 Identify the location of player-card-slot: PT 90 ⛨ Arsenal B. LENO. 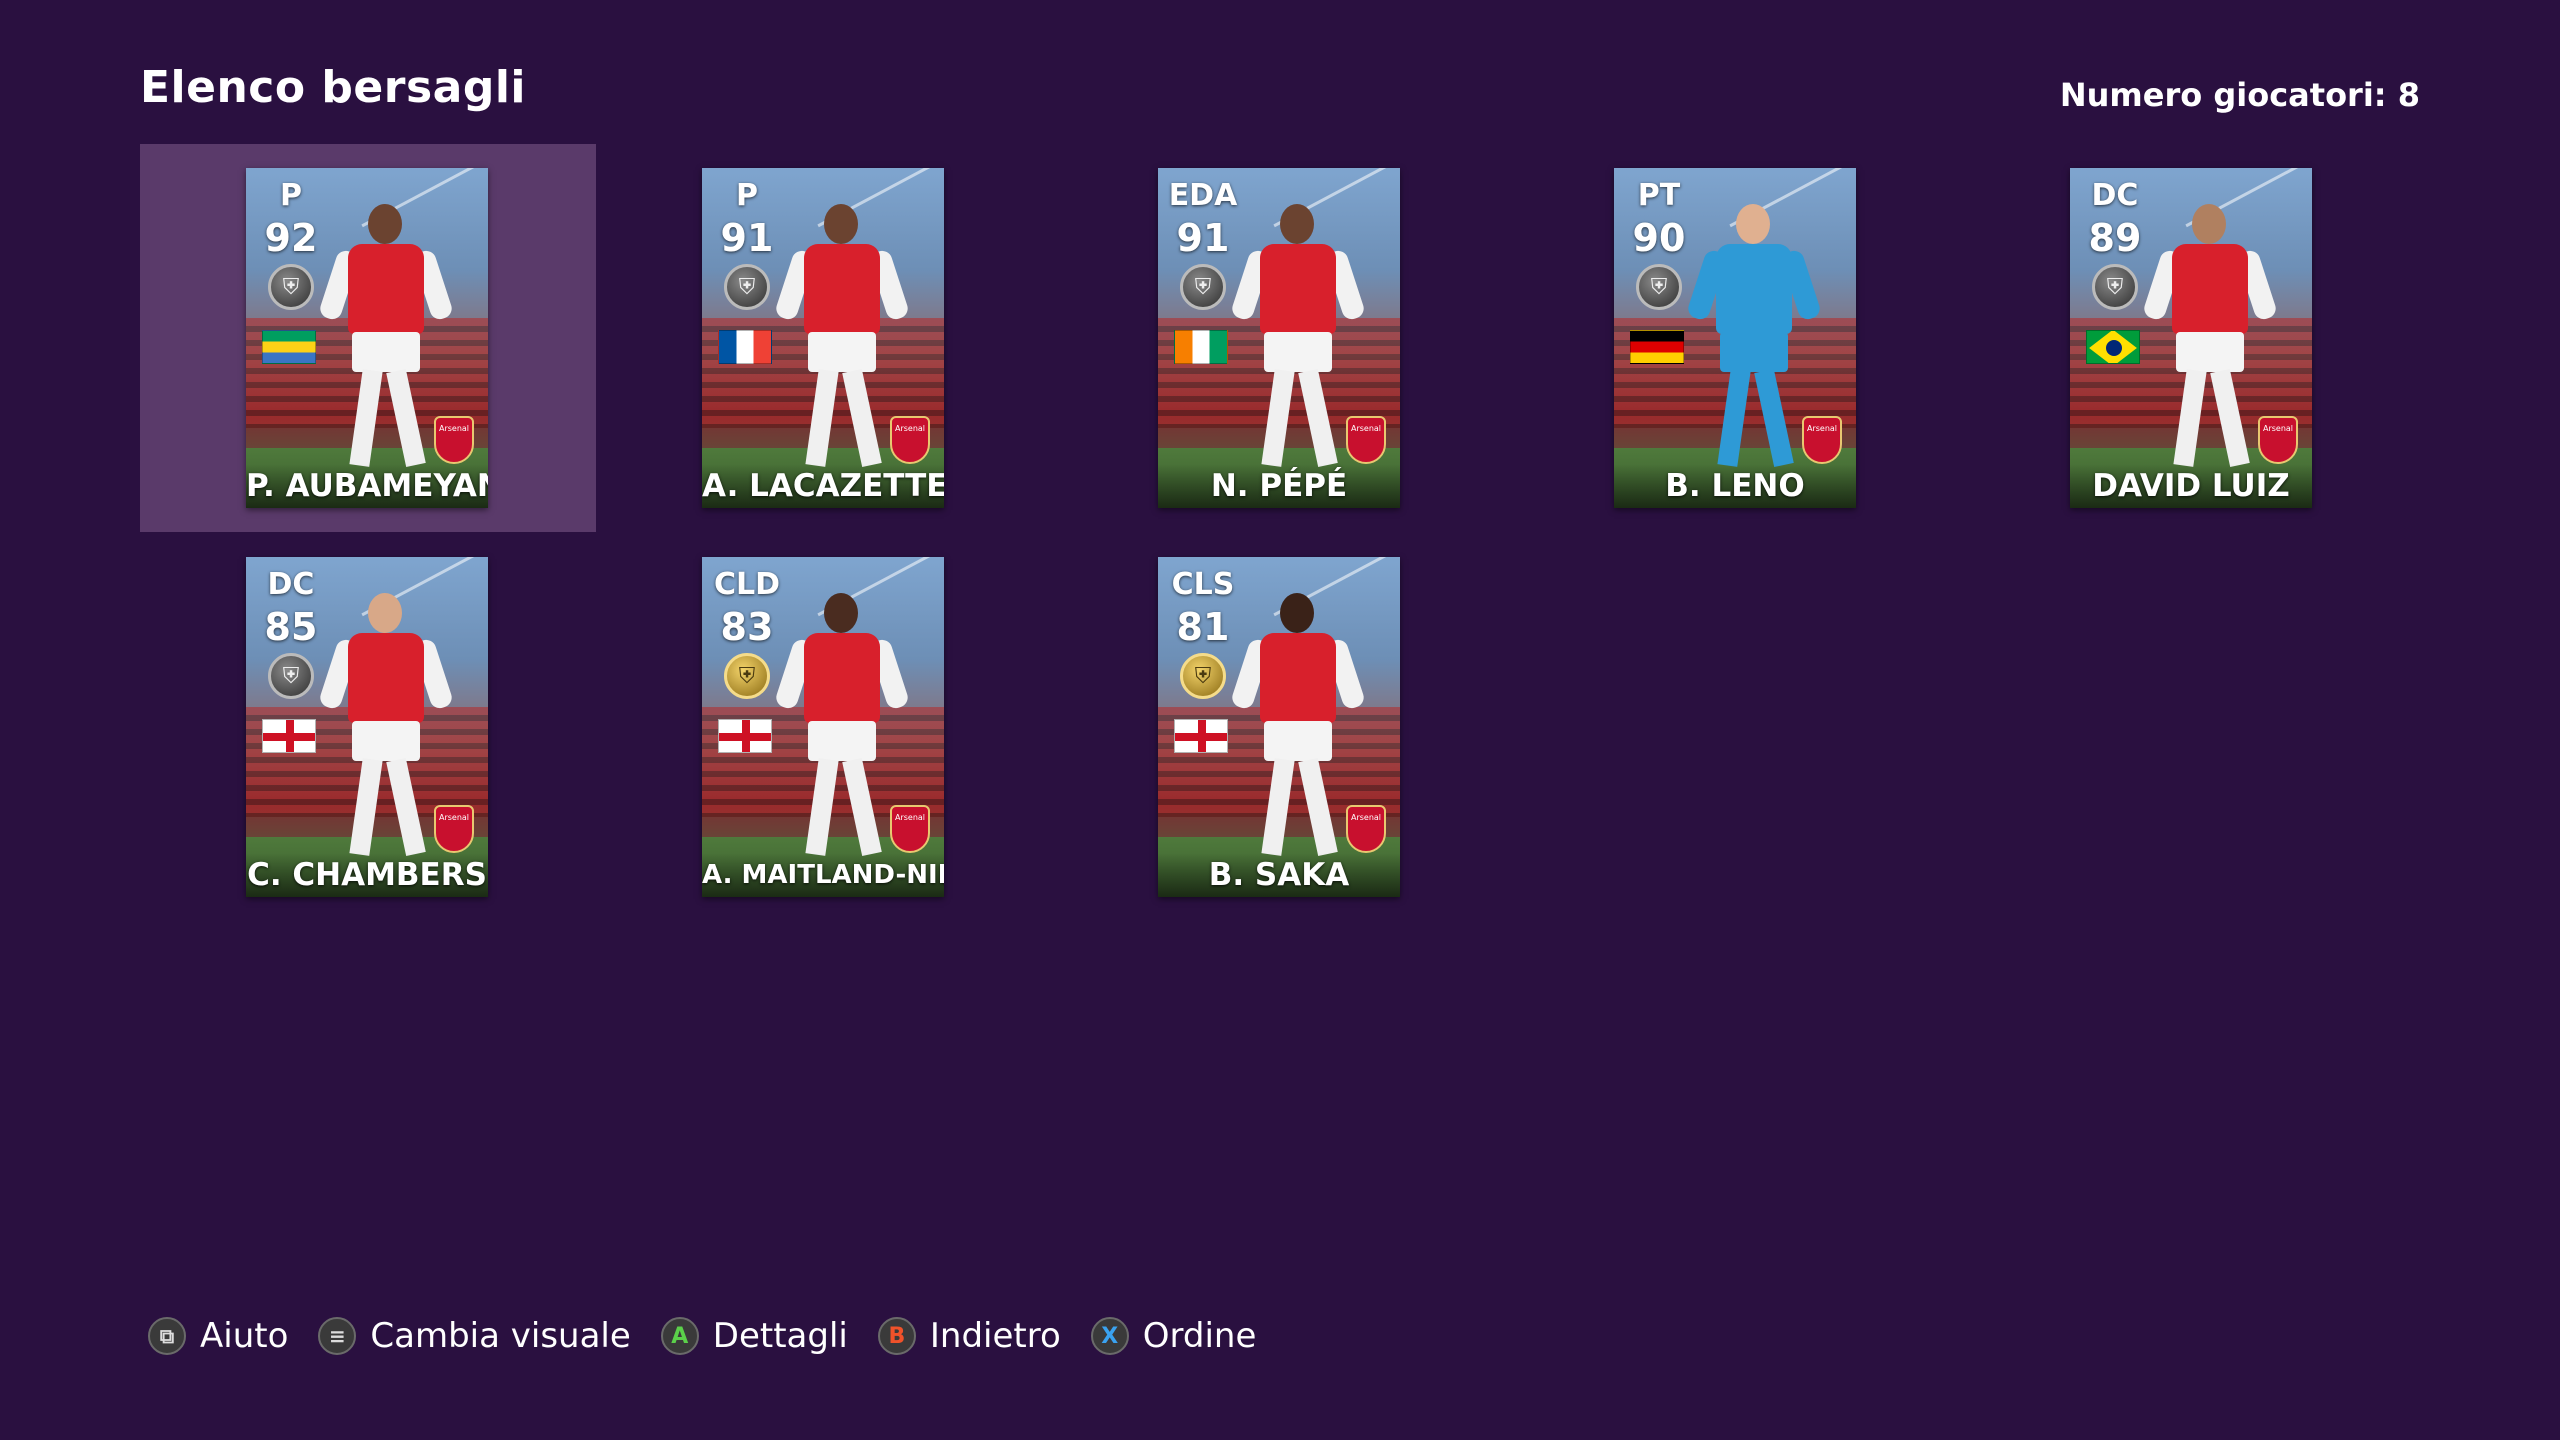
(1736, 338).